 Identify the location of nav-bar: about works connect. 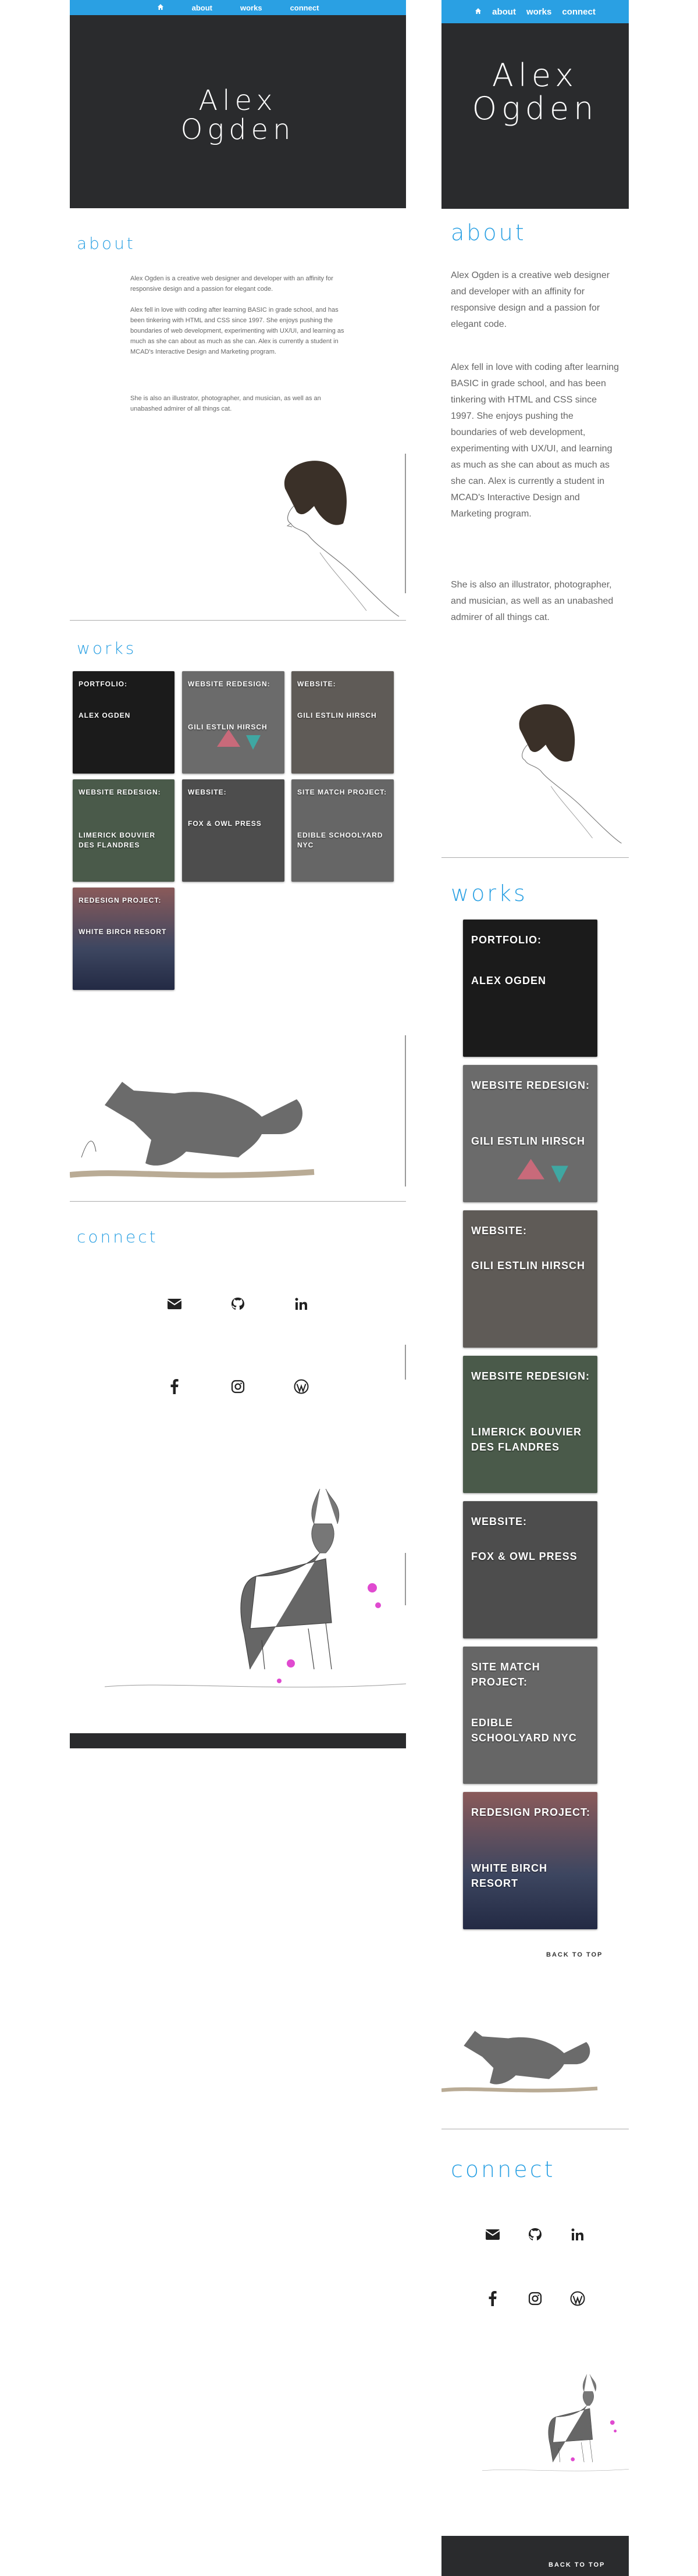
(238, 7).